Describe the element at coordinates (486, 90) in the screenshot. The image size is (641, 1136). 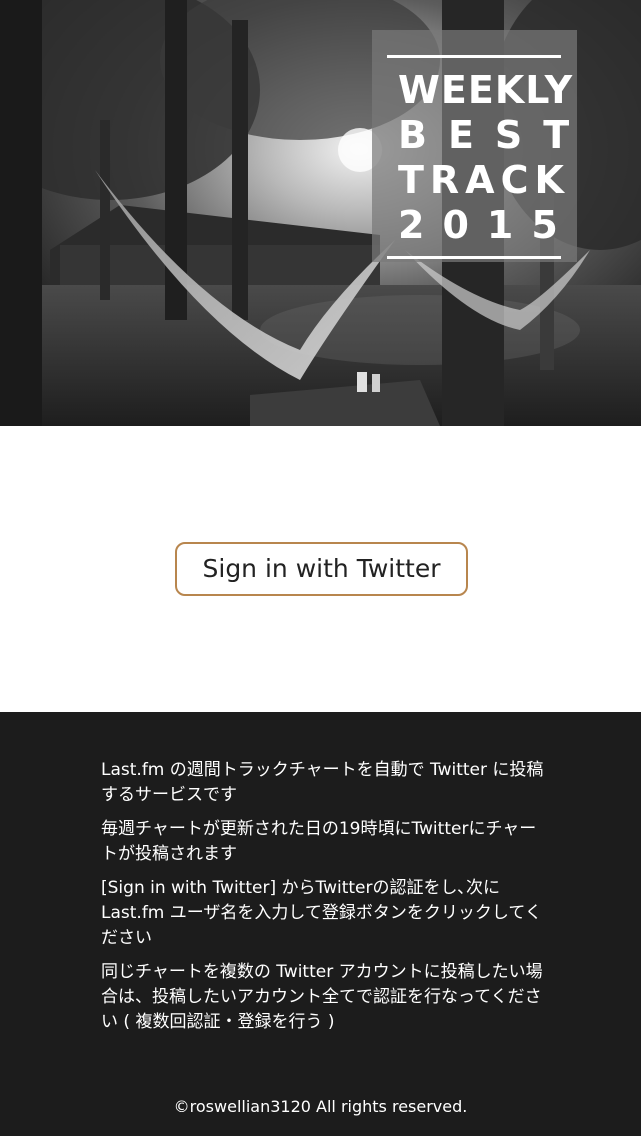
I see `title-line-weekly: WEEKLY` at that location.